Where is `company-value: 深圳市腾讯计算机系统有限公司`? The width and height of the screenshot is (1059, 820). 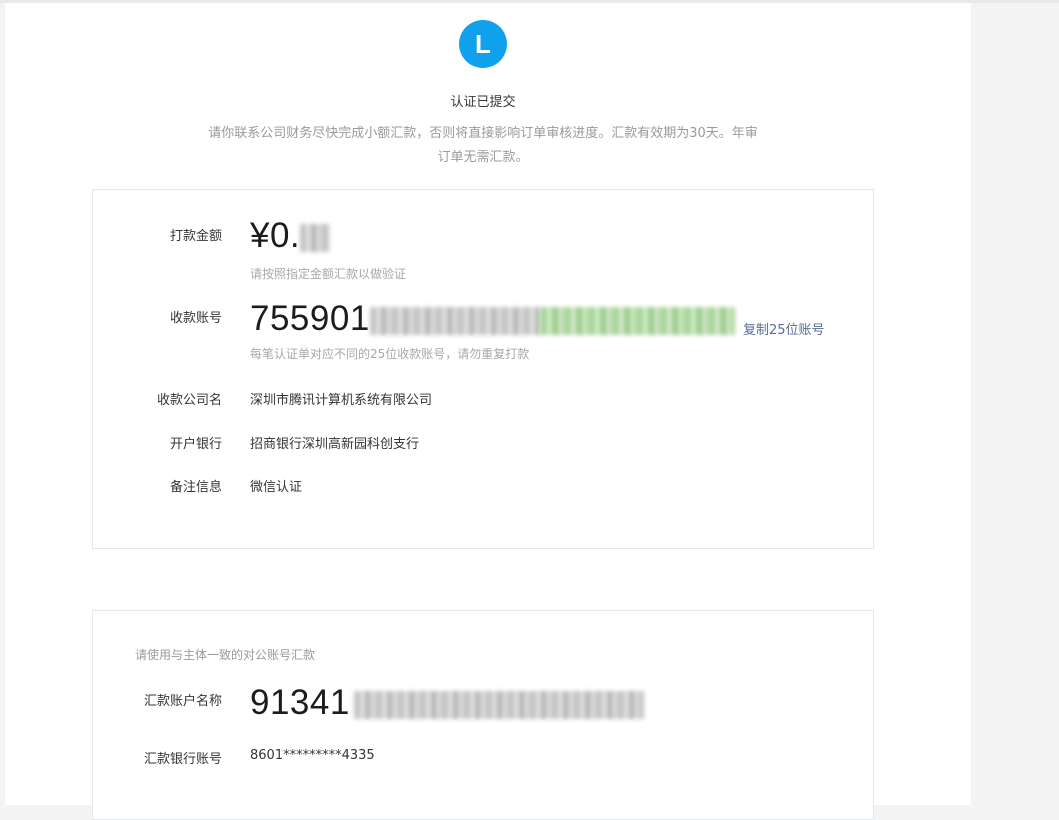
company-value: 深圳市腾讯计算机系统有限公司 is located at coordinates (341, 400).